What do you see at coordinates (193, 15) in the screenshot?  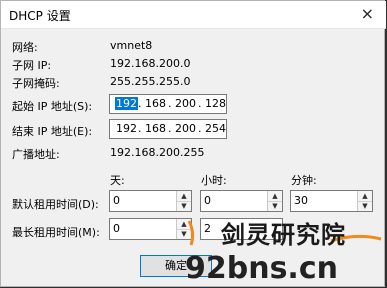 I see `title-bar: DHCP 设置 ×` at bounding box center [193, 15].